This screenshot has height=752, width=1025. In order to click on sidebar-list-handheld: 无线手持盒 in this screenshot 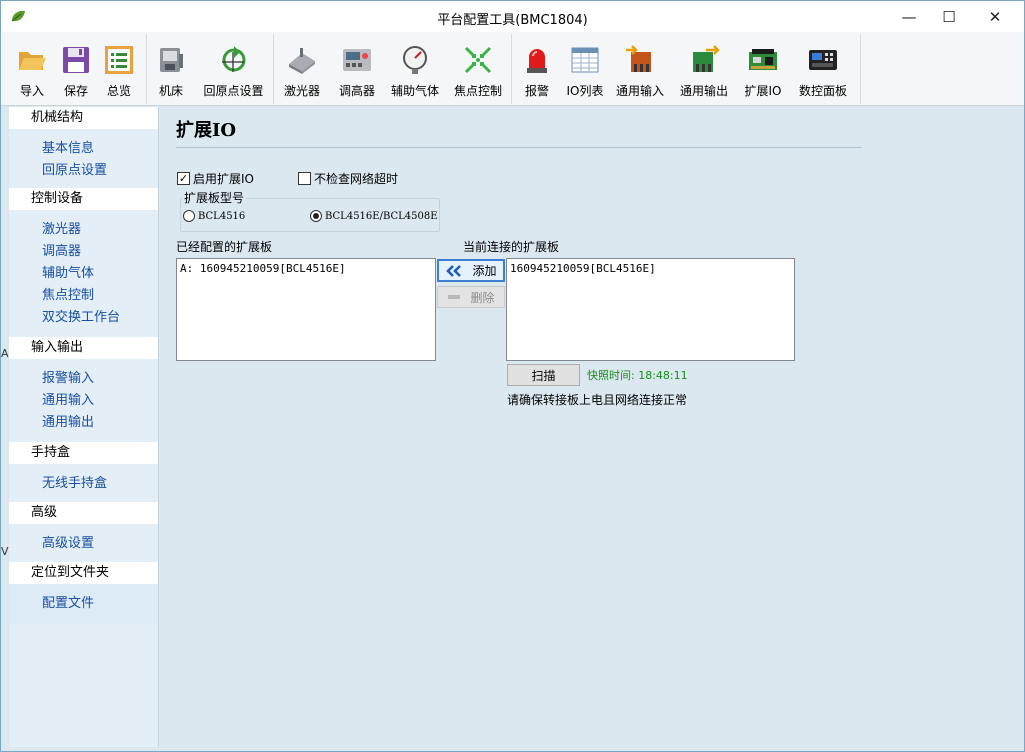, I will do `click(83, 483)`.